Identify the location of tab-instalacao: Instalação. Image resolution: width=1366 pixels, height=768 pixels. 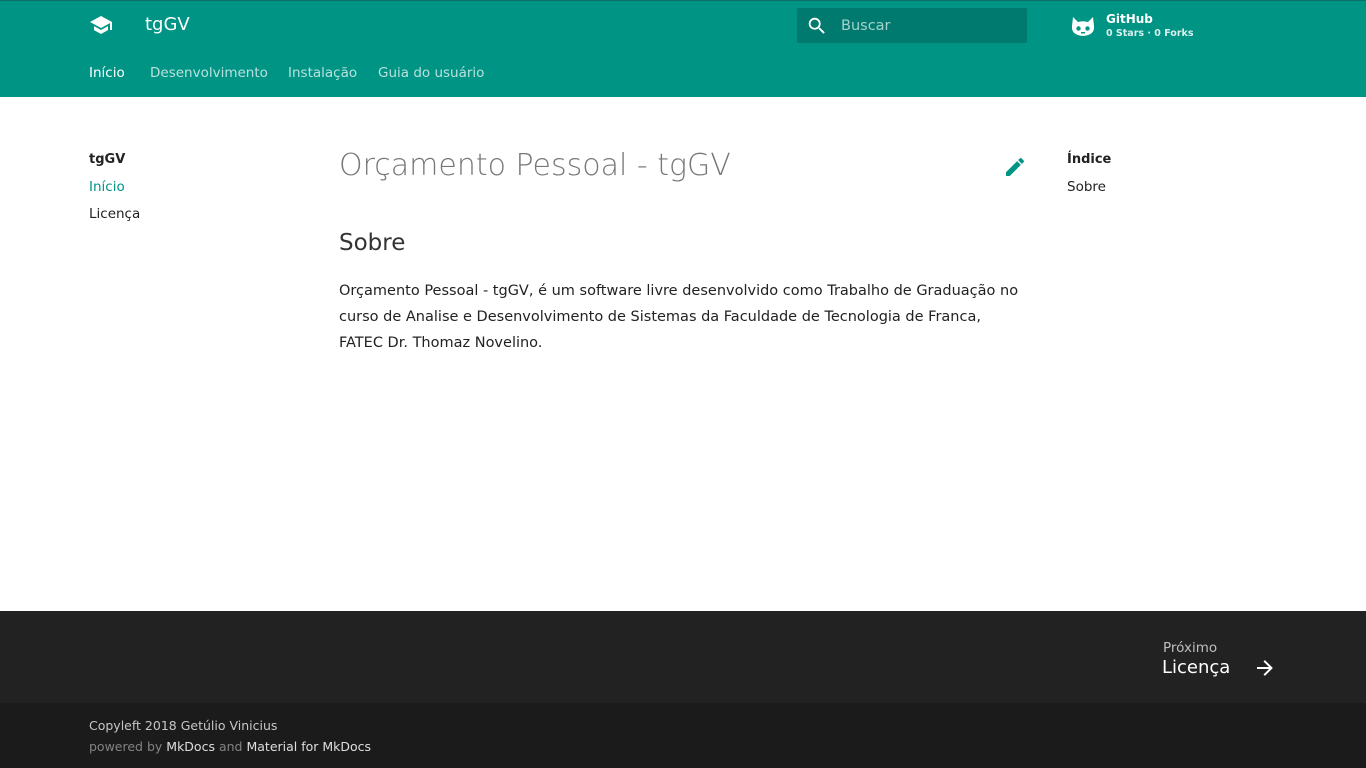
(322, 73).